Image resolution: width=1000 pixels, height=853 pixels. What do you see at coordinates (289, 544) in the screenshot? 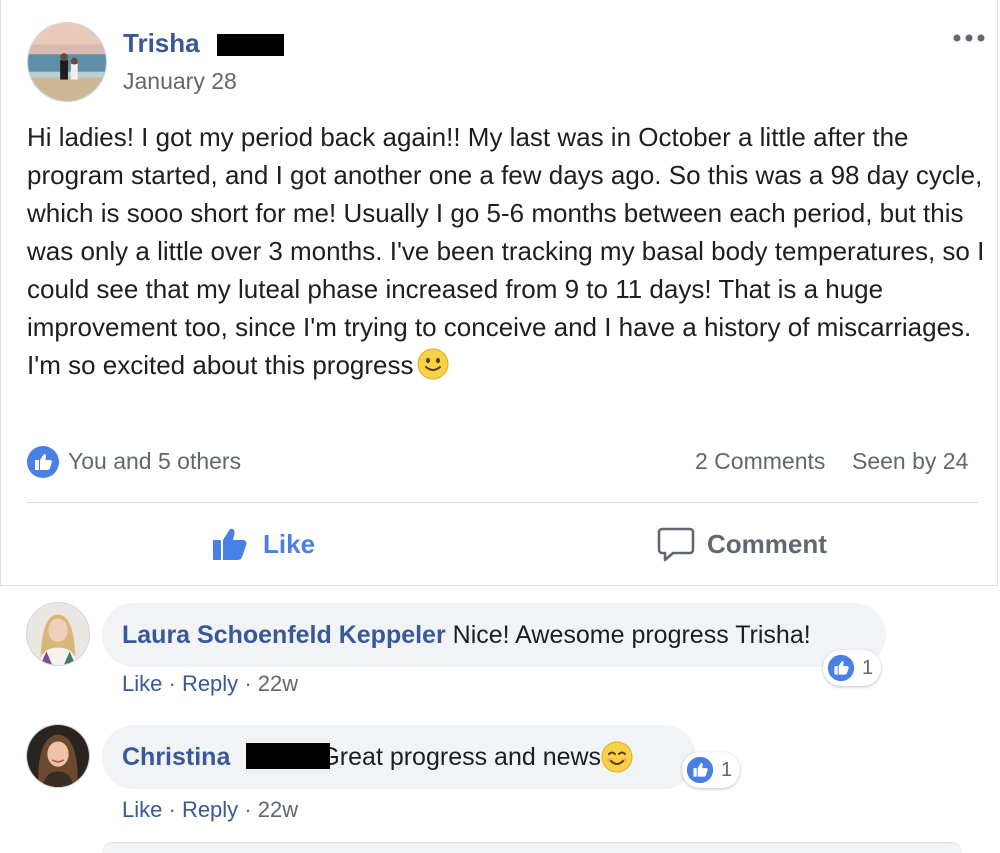
I see `like-button-label: Like` at bounding box center [289, 544].